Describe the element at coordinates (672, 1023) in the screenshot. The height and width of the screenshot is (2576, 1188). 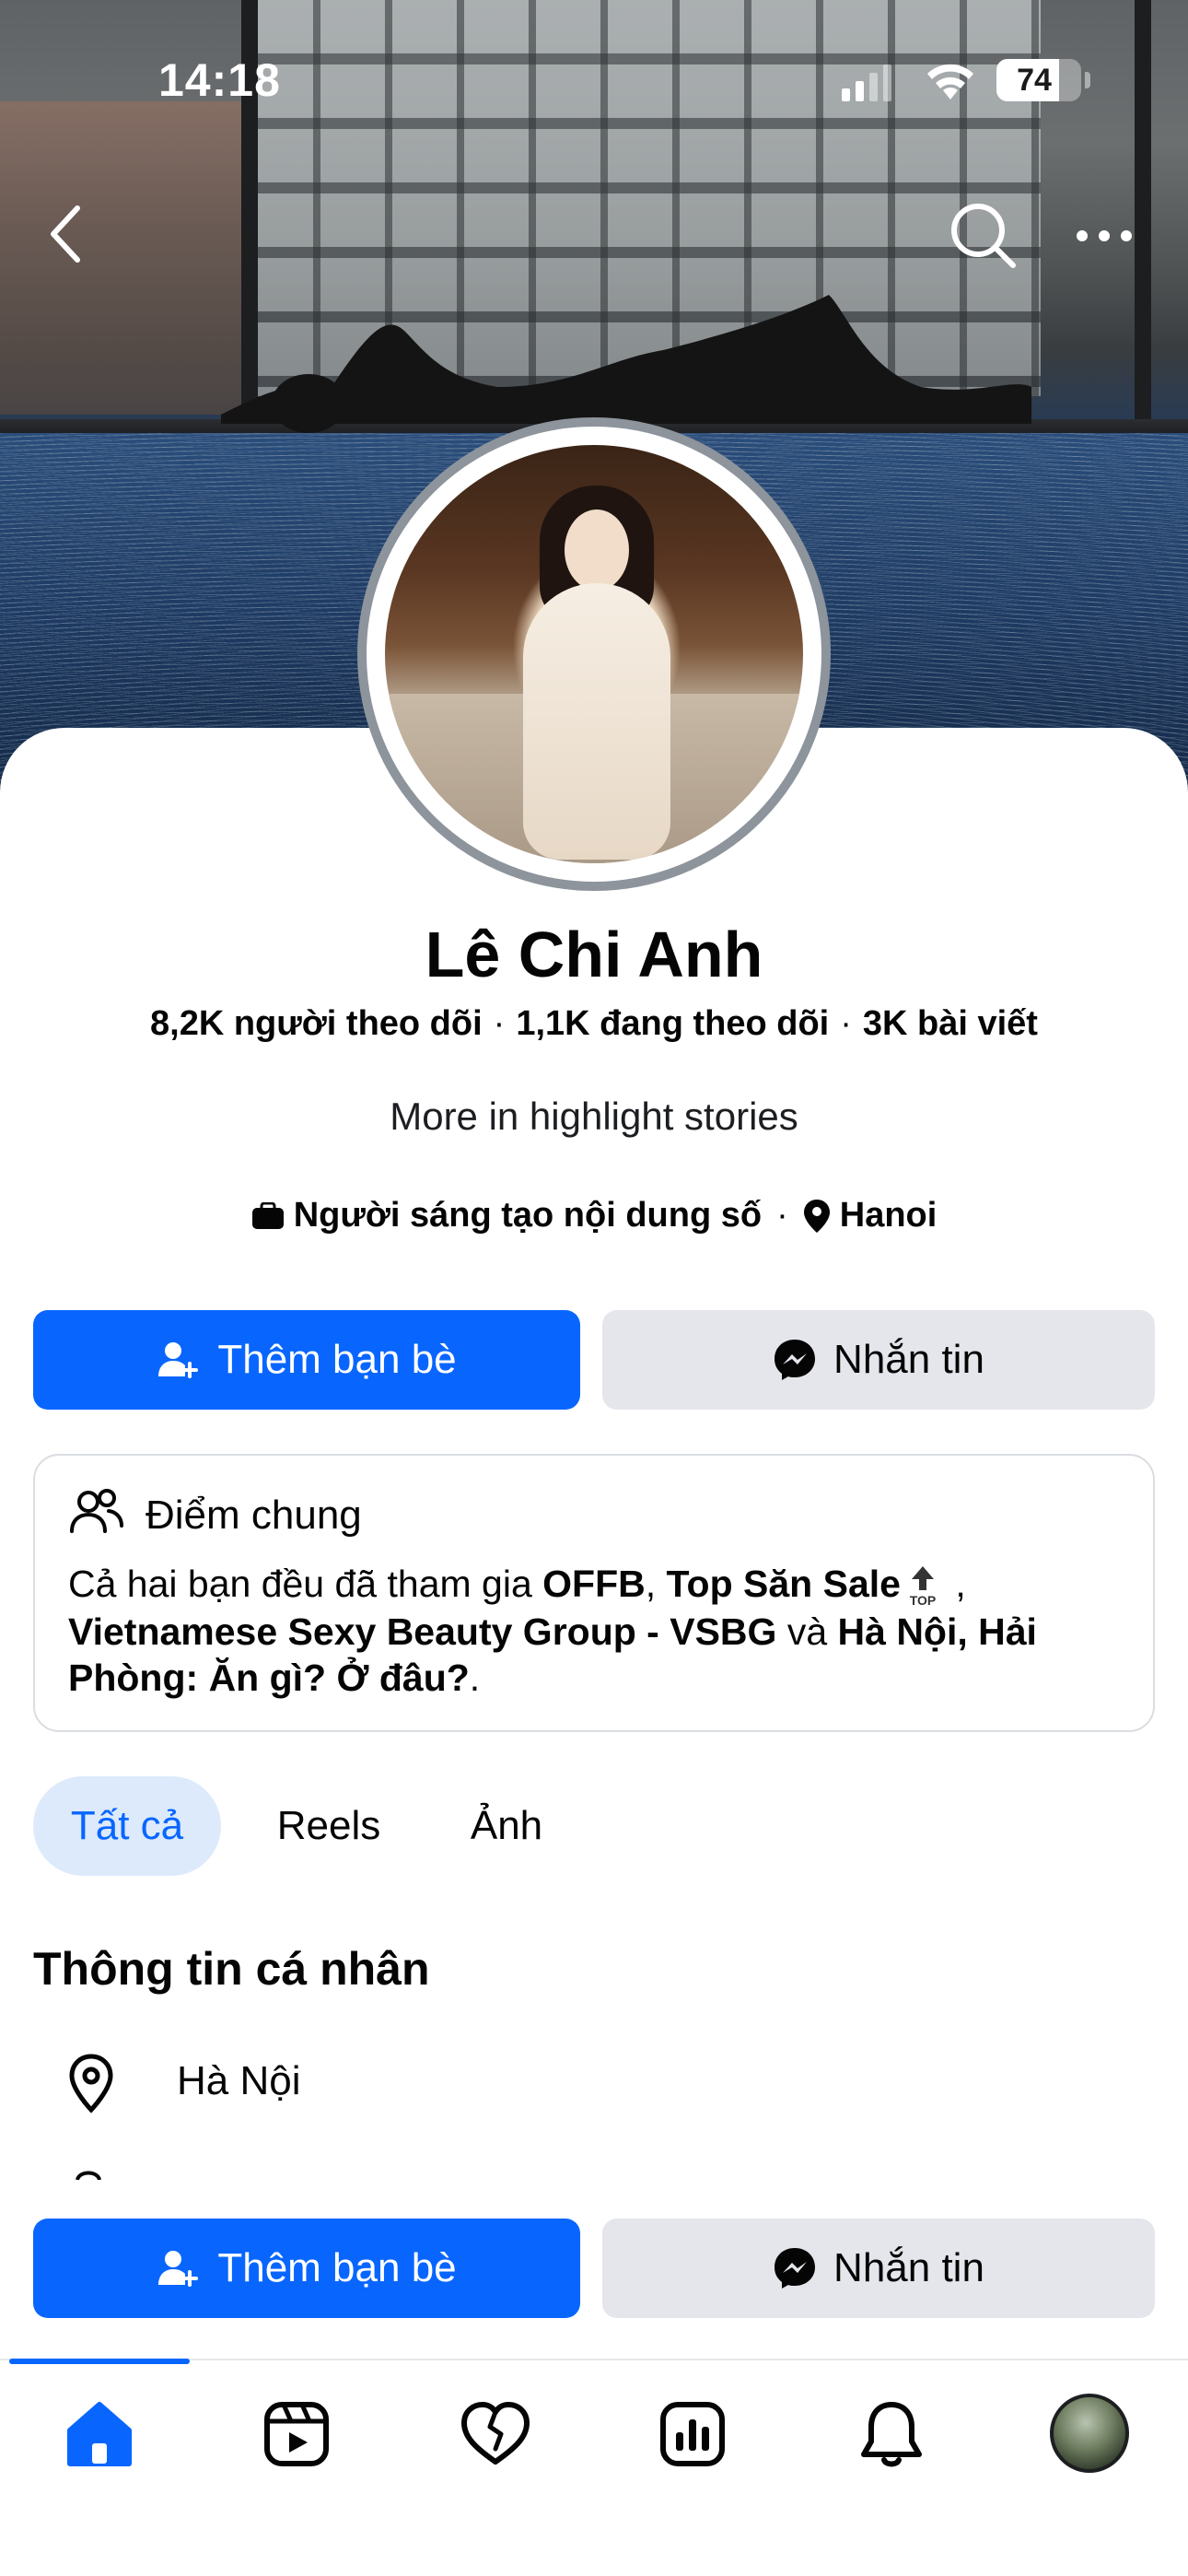
I see `following-count: 1,1K đang theo dõi` at that location.